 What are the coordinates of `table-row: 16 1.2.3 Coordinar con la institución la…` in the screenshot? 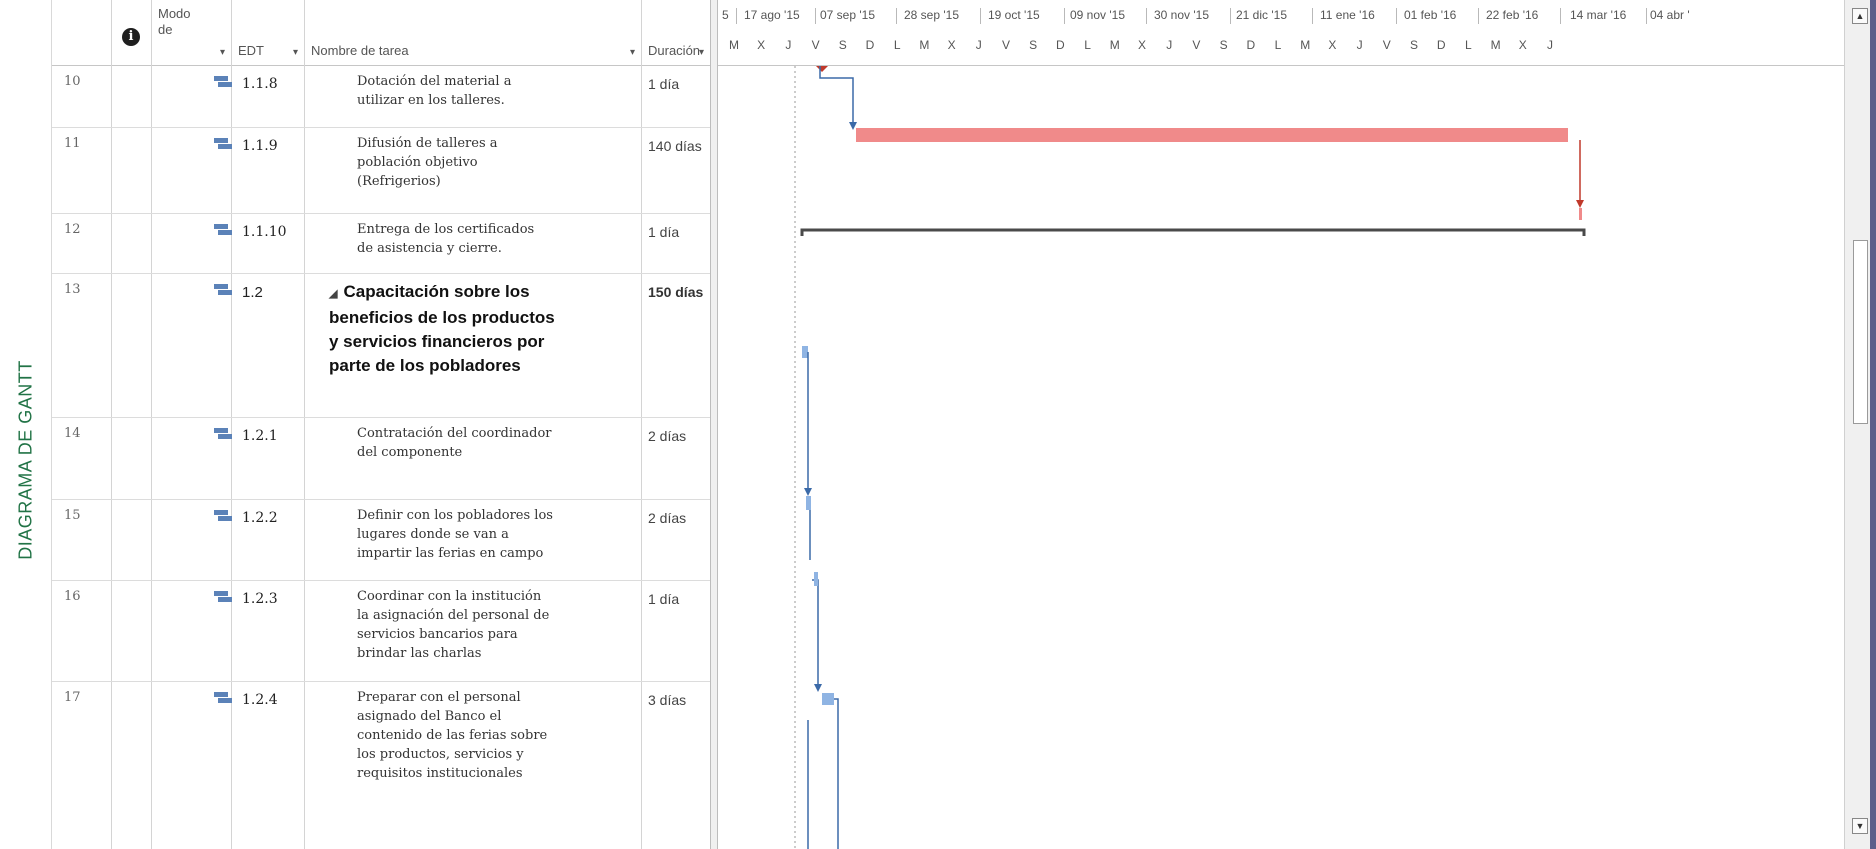 It's located at (381, 631).